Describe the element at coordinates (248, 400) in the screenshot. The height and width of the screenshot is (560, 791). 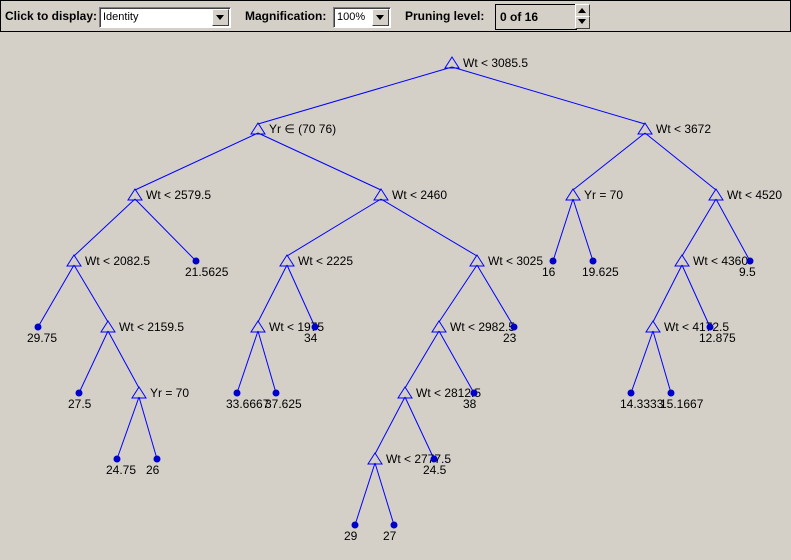
I see `leaf-node: 33.6667` at that location.